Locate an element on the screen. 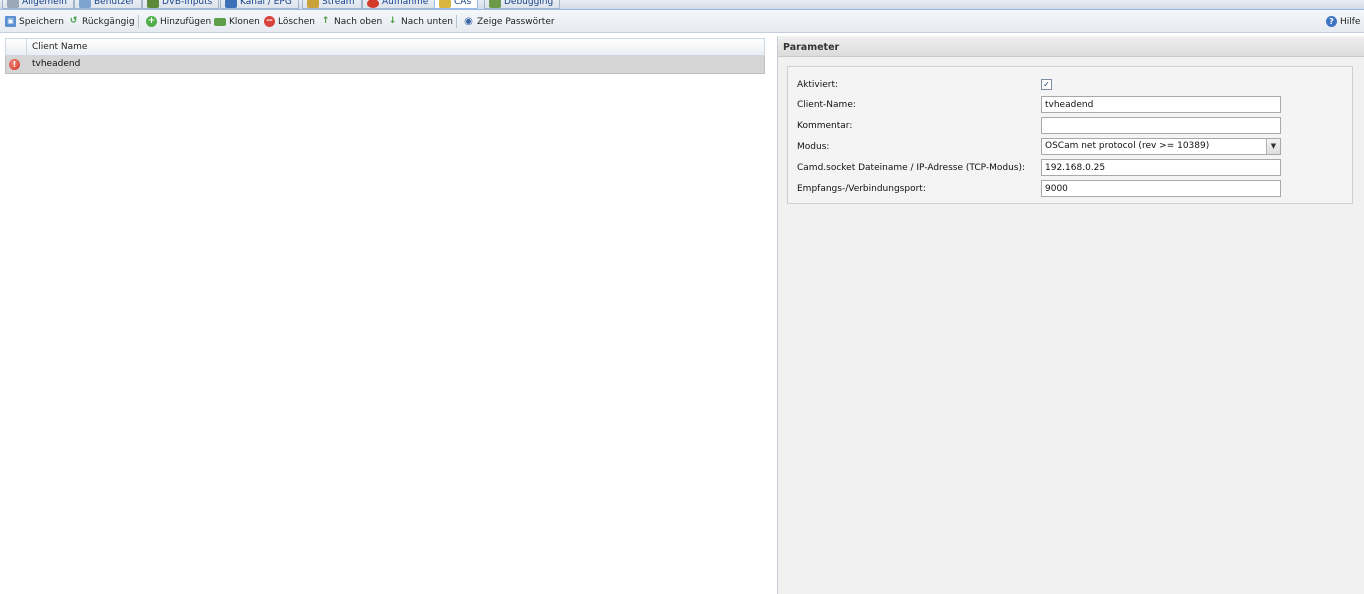 Image resolution: width=1364 pixels, height=594 pixels. mode-label: Modus: is located at coordinates (813, 147).